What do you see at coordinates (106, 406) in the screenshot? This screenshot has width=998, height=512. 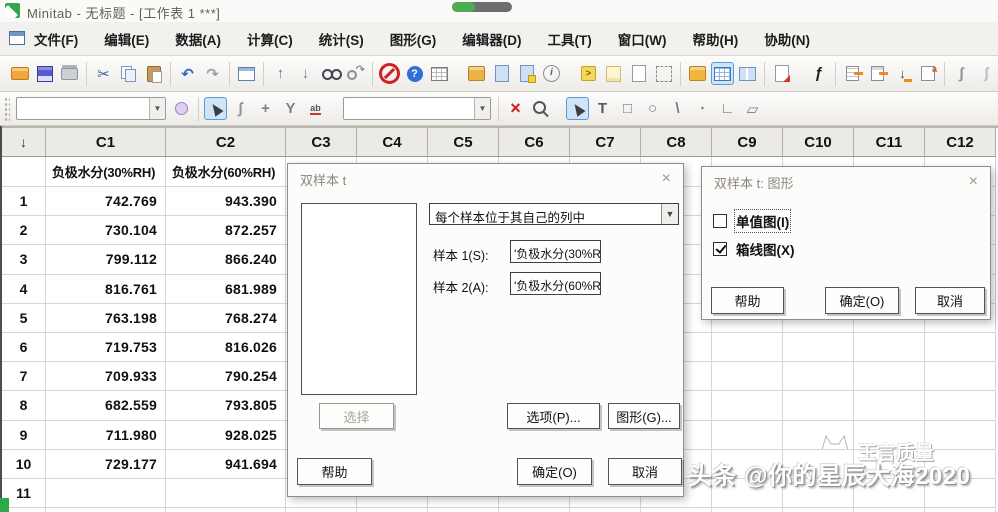 I see `cell-C1-row8: 682.559` at bounding box center [106, 406].